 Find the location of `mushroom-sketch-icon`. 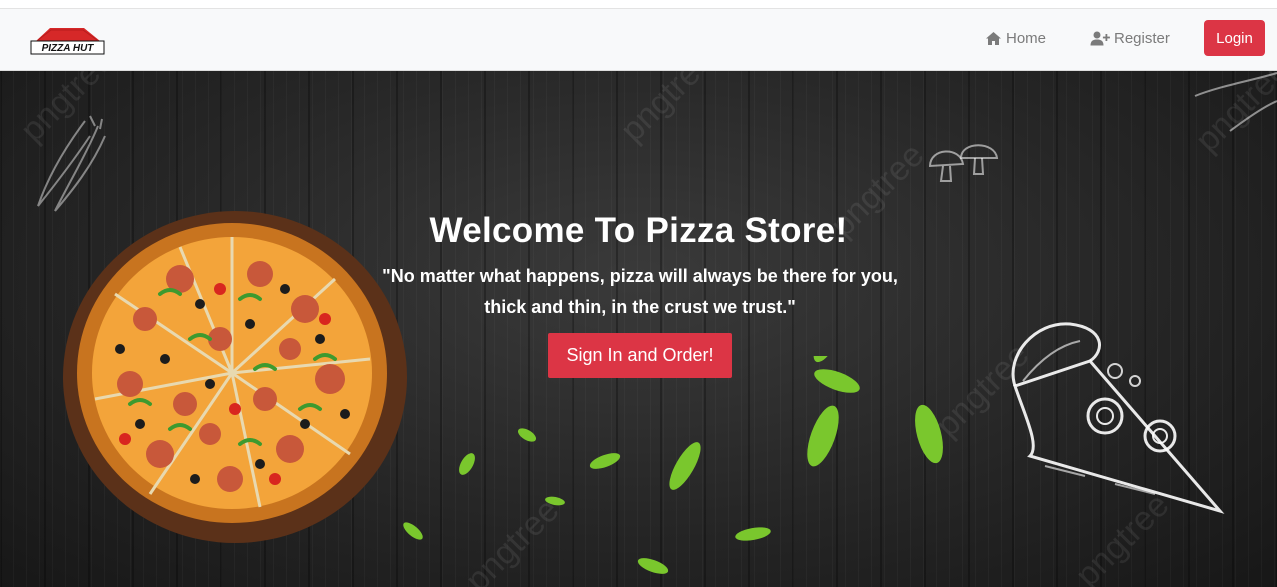

mushroom-sketch-icon is located at coordinates (963, 163).